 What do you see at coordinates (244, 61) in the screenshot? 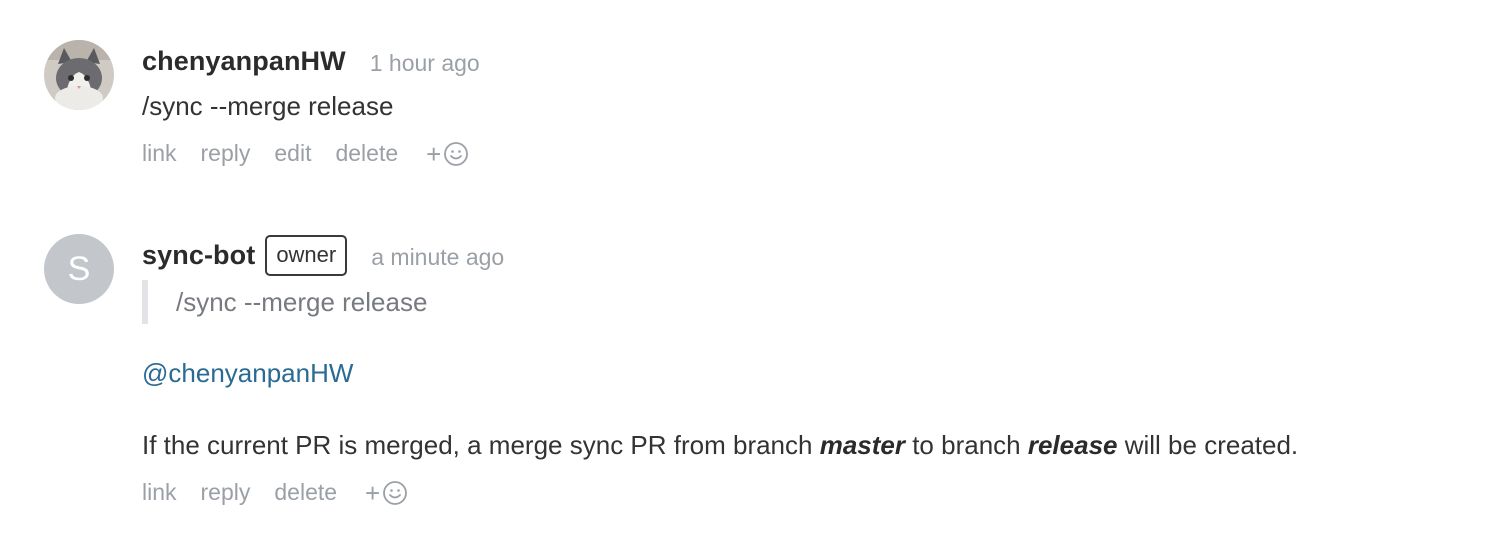
I see `author-name: chenyanpanHW` at bounding box center [244, 61].